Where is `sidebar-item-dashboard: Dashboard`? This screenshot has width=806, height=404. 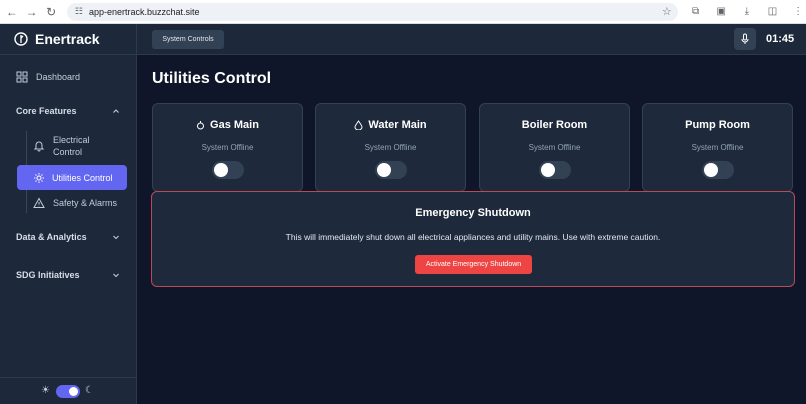
sidebar-item-dashboard: Dashboard is located at coordinates (48, 77).